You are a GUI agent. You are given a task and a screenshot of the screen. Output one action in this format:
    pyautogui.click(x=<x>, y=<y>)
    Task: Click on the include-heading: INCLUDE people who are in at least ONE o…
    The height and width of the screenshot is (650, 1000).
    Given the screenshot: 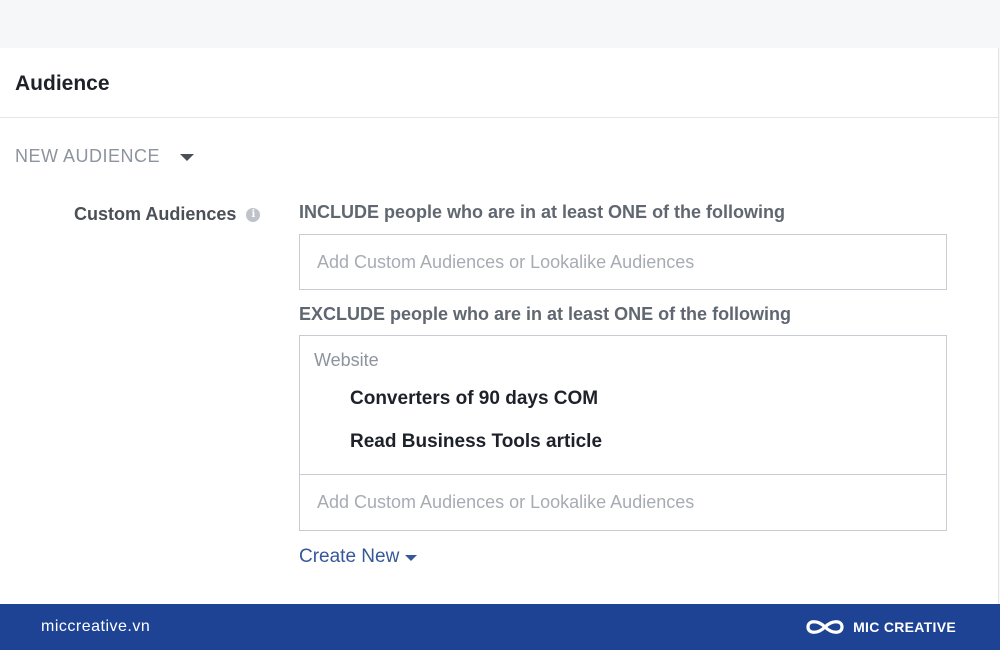 What is the action you would take?
    pyautogui.click(x=542, y=212)
    